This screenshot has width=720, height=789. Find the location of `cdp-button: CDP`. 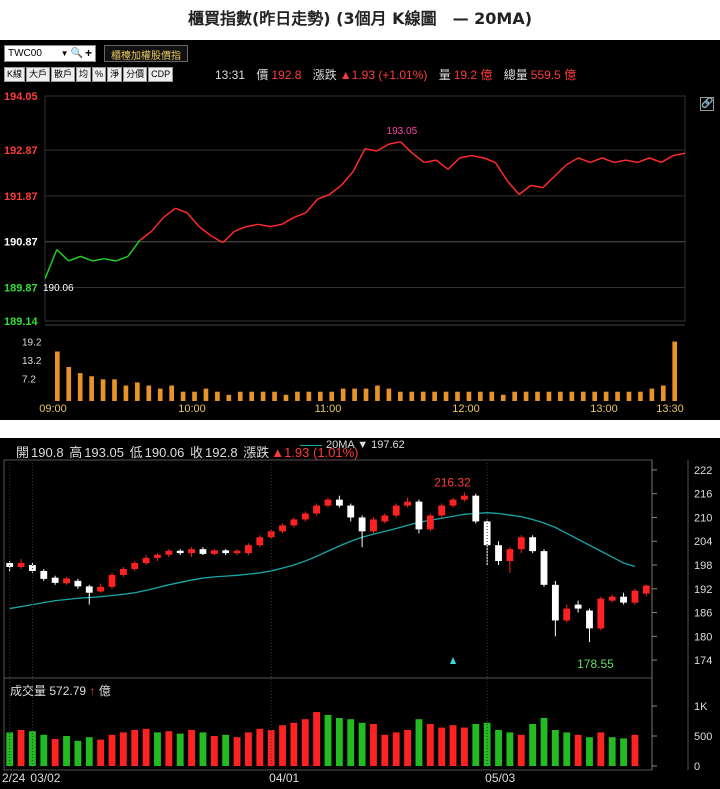

cdp-button: CDP is located at coordinates (161, 74).